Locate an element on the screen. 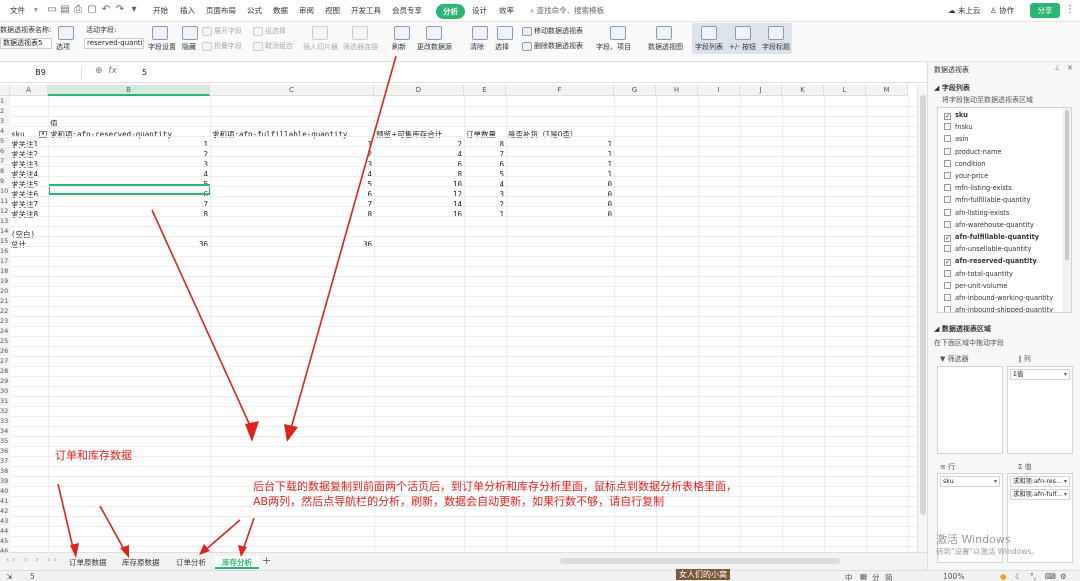 Image resolution: width=1080 pixels, height=581 pixels. cell-order-qty: 6 is located at coordinates (485, 164).